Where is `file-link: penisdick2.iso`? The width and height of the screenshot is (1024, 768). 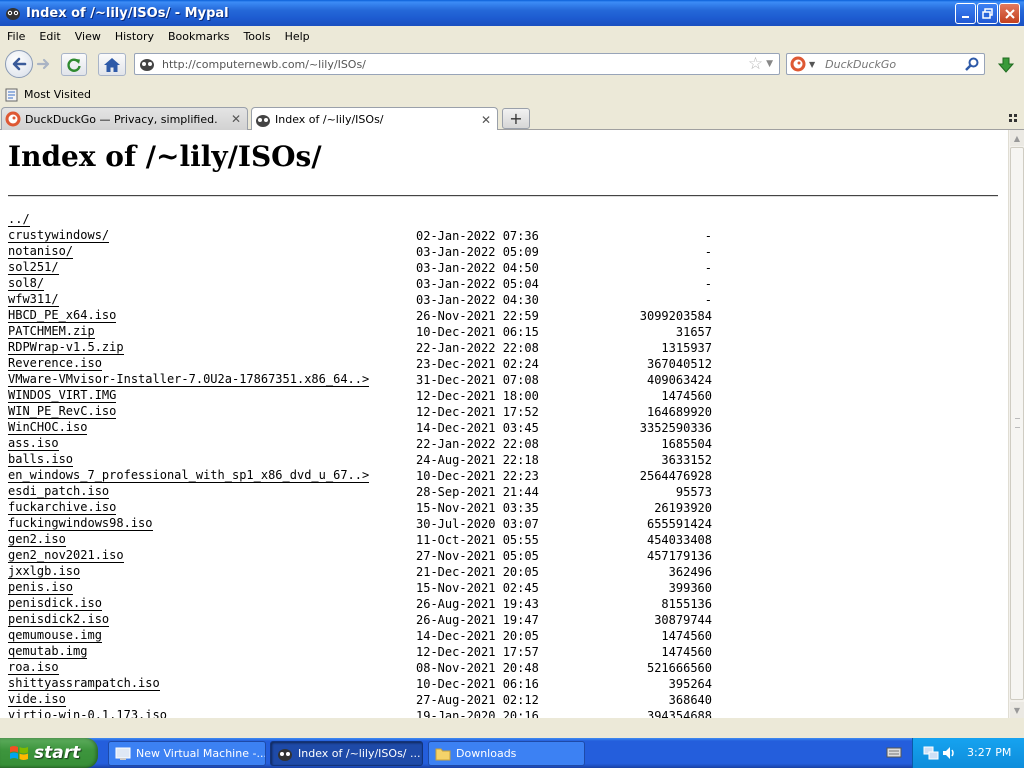
file-link: penisdick2.iso is located at coordinates (59, 619).